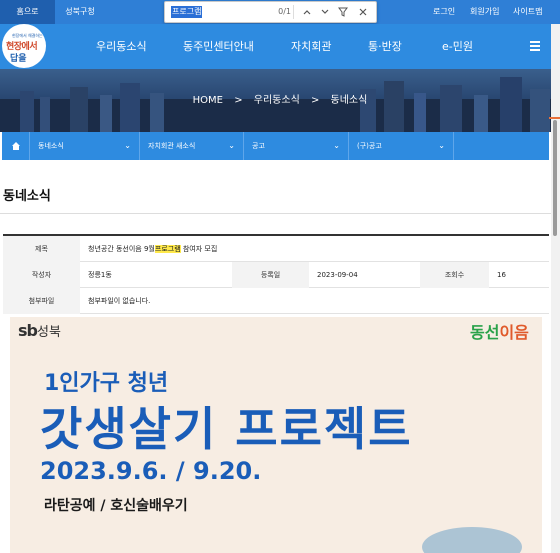 The image size is (560, 553). Describe the element at coordinates (187, 12) in the screenshot. I see `find-input: 프로그램` at that location.